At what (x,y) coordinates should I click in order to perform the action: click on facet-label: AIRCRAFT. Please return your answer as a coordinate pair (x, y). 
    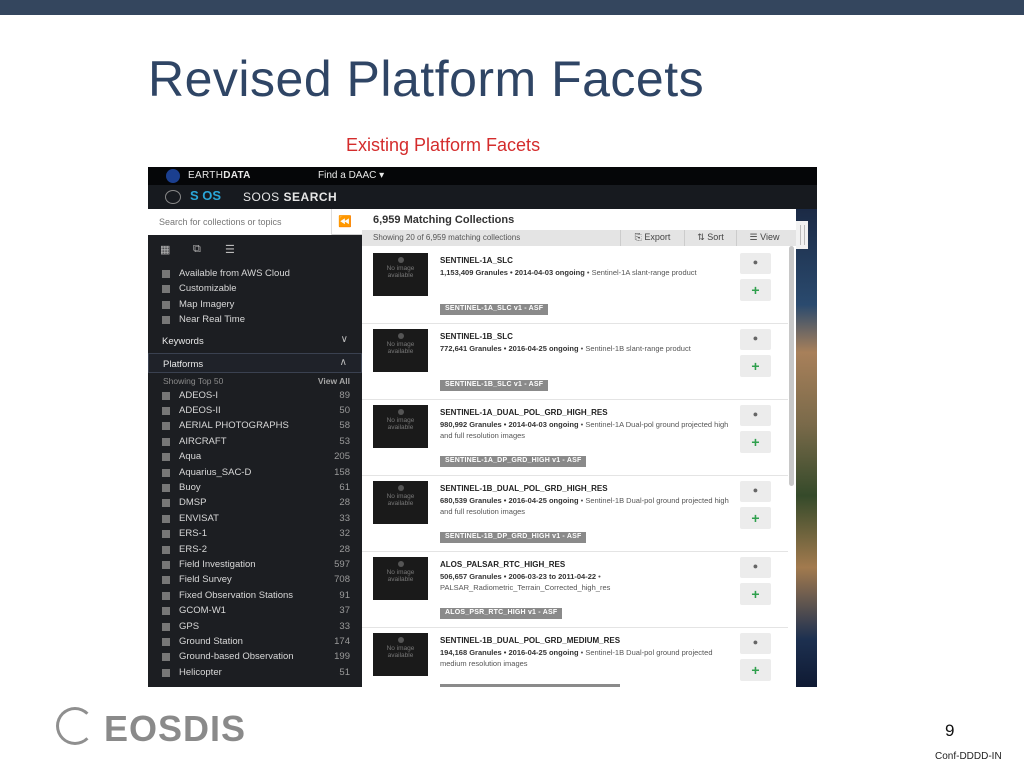
    Looking at the image, I should click on (203, 441).